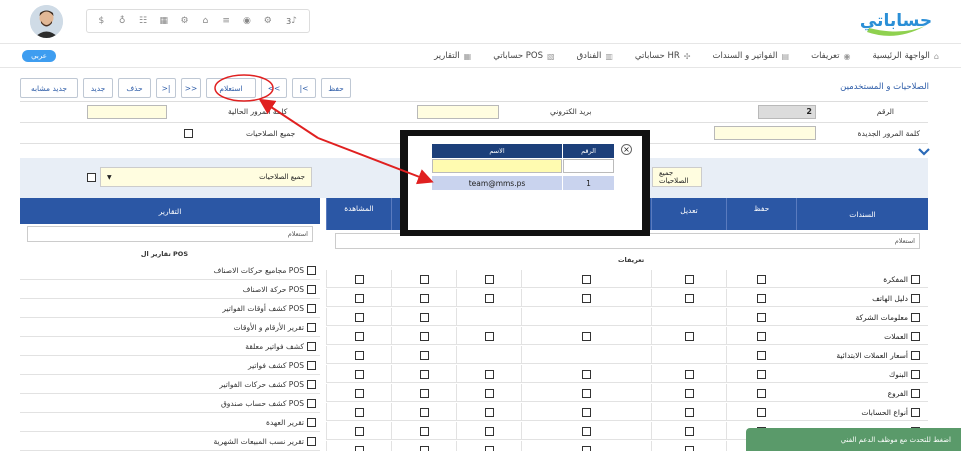  Describe the element at coordinates (191, 88) in the screenshot. I see `next-record-button: >>` at that location.